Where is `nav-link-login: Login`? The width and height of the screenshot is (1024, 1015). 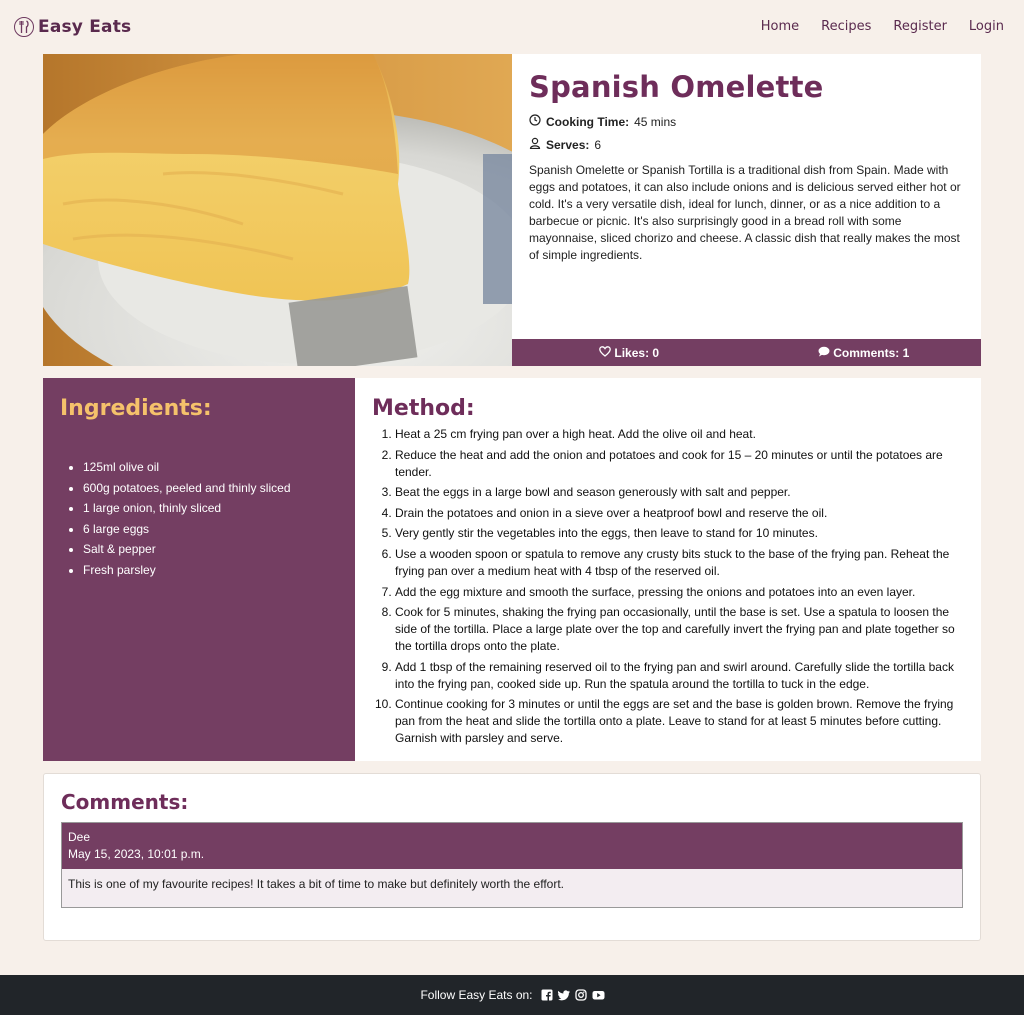 nav-link-login: Login is located at coordinates (984, 26).